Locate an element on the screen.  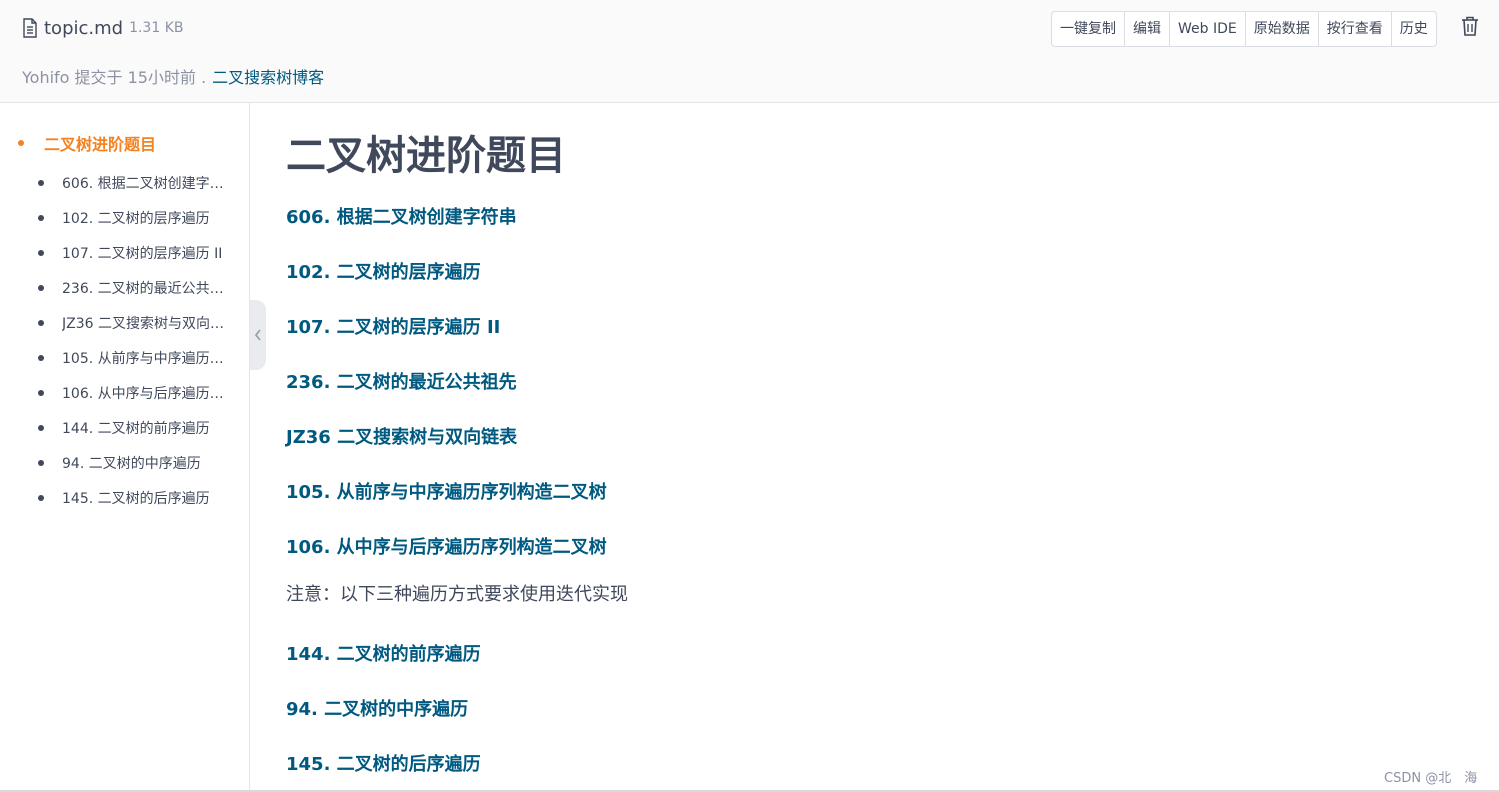
heading-link: 106. 从中序与后序遍历序列构造二叉树 is located at coordinates (446, 546).